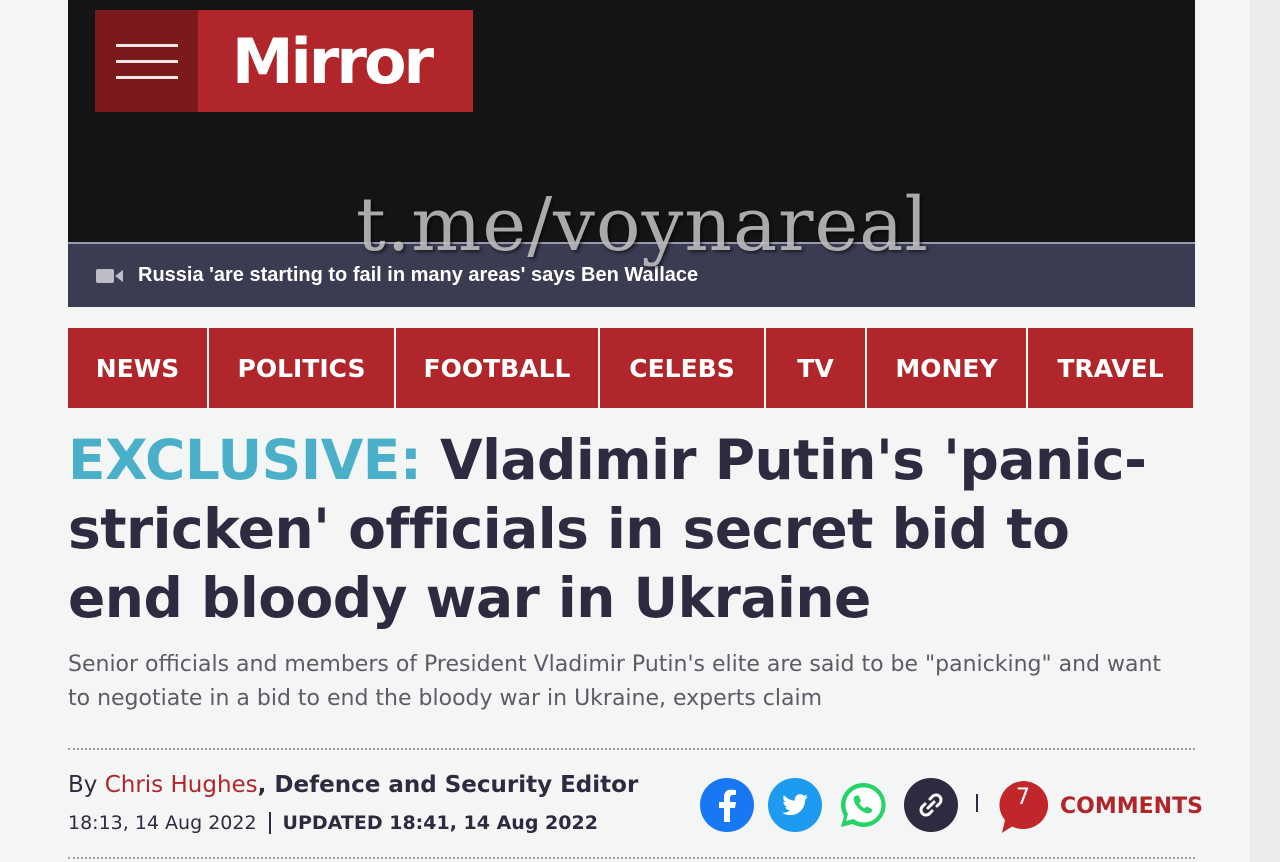 This screenshot has height=862, width=1280. I want to click on nav-item-celebs: CELEBS, so click(682, 368).